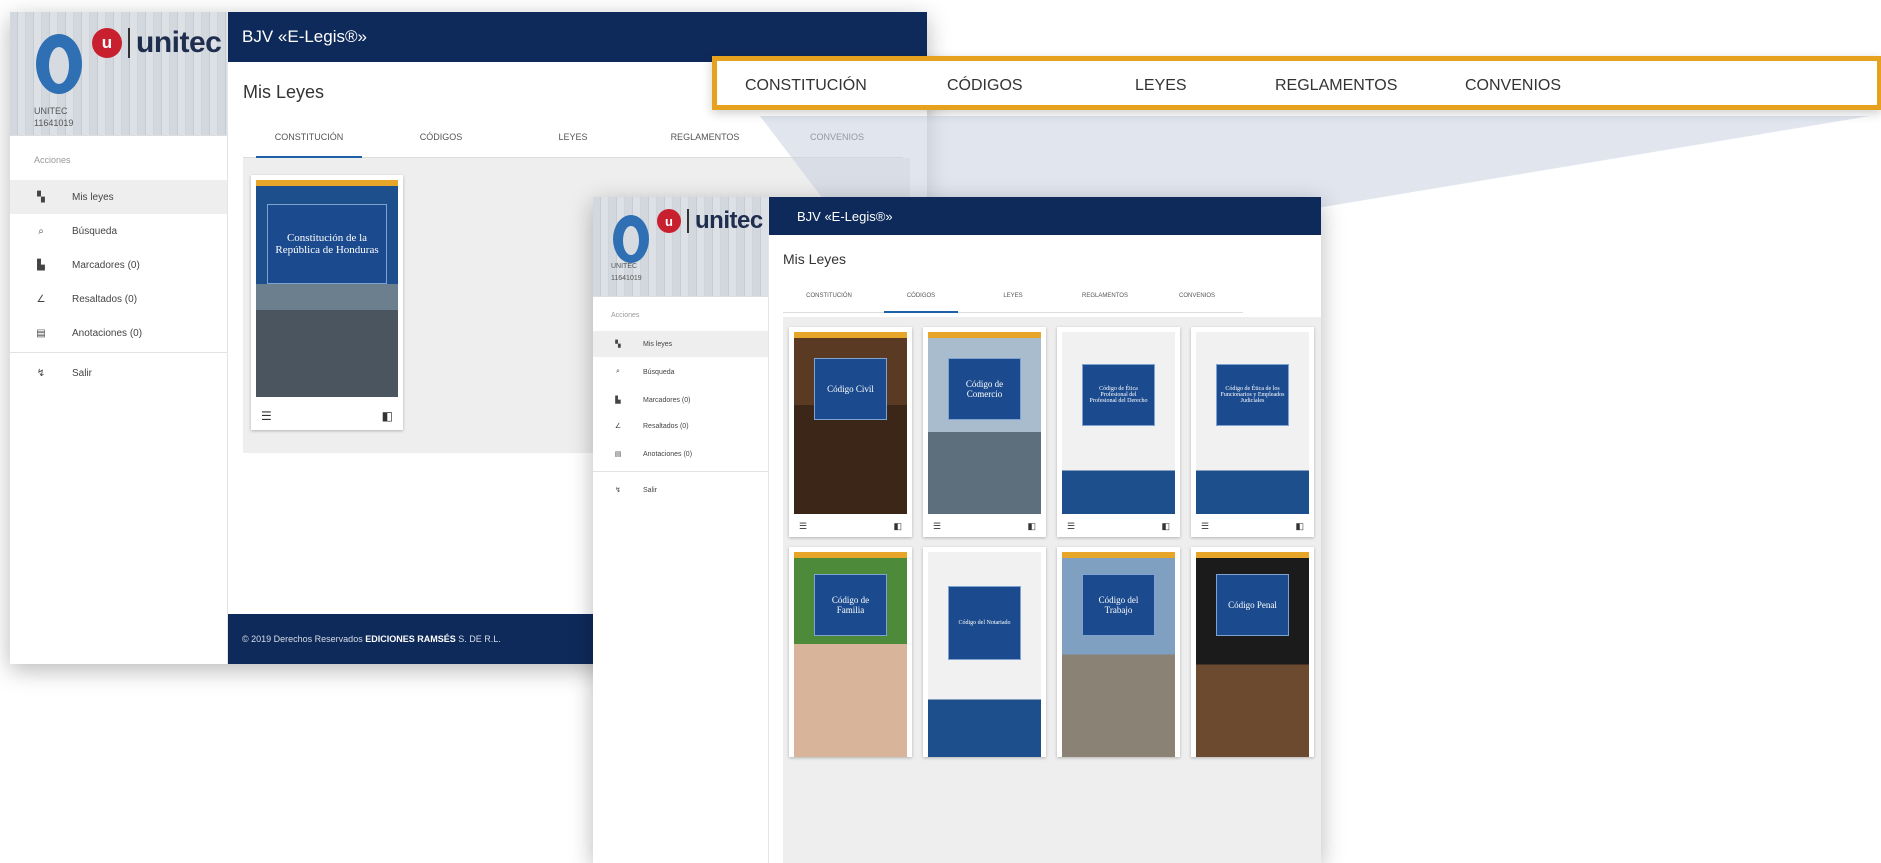  I want to click on sidebar-header: u unitec UNITEC 11641019, so click(118, 74).